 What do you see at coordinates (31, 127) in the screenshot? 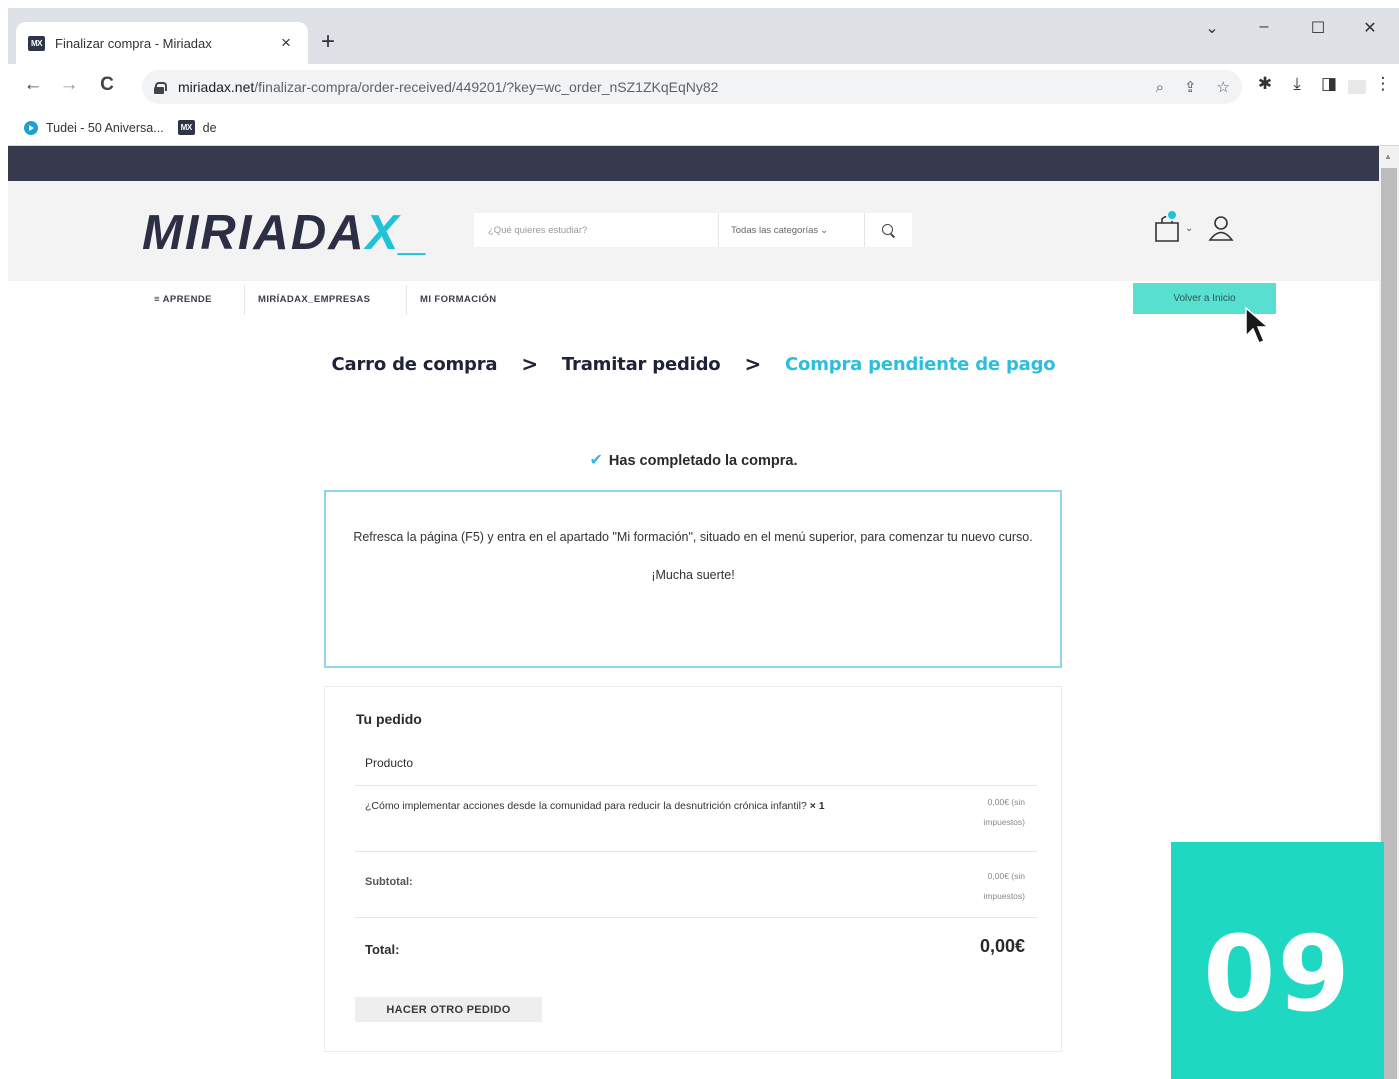
I see `play-circle-icon` at bounding box center [31, 127].